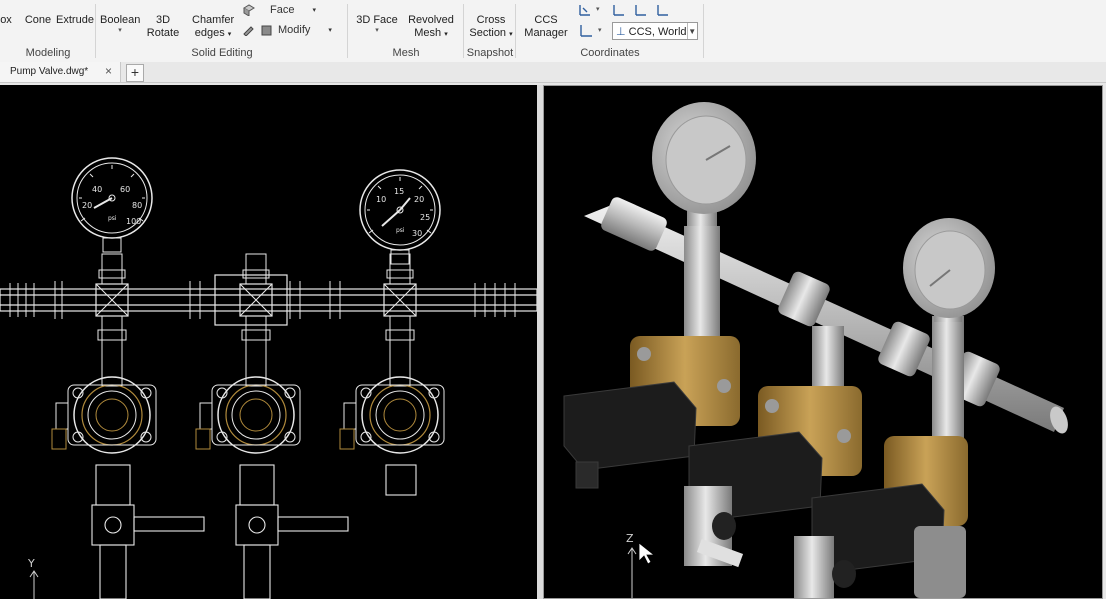 The height and width of the screenshot is (599, 1106). I want to click on extrude-label: Extrude, so click(75, 20).